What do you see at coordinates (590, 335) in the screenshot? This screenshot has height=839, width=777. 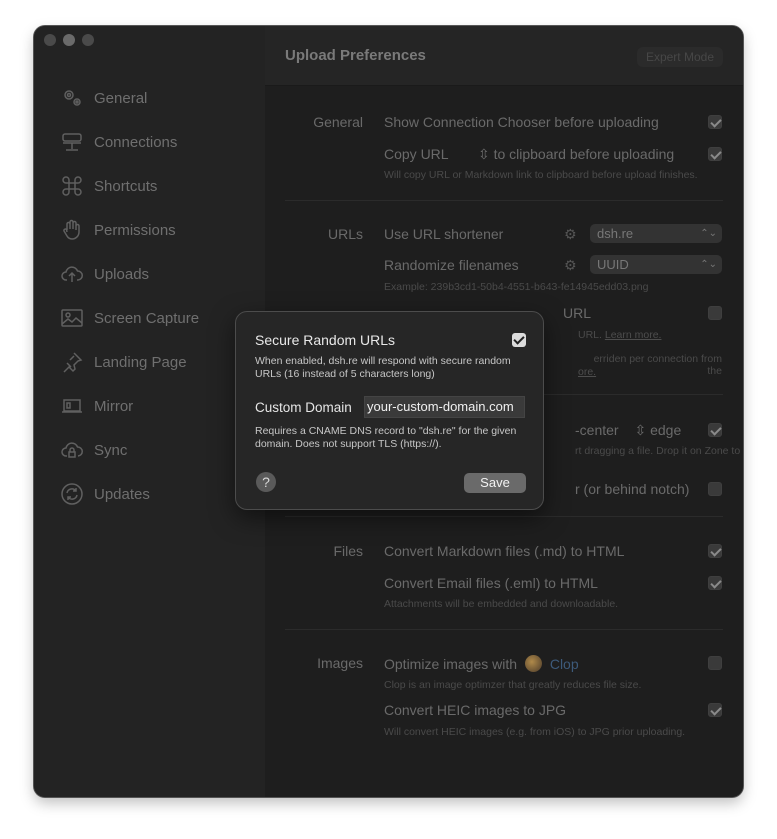 I see `partial-hint-text: URL.` at bounding box center [590, 335].